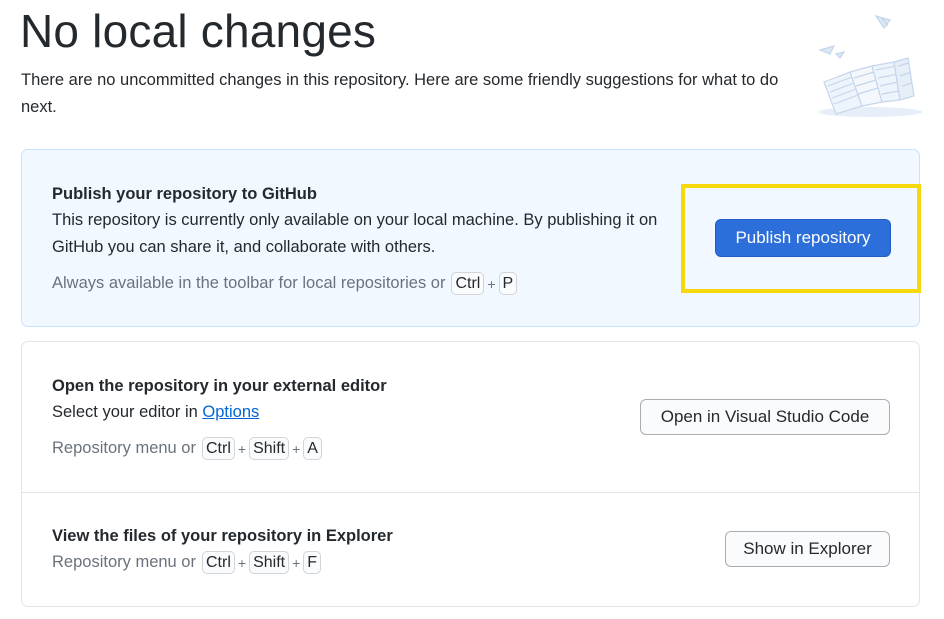  I want to click on editor-description-text: Select your editor in, so click(125, 412).